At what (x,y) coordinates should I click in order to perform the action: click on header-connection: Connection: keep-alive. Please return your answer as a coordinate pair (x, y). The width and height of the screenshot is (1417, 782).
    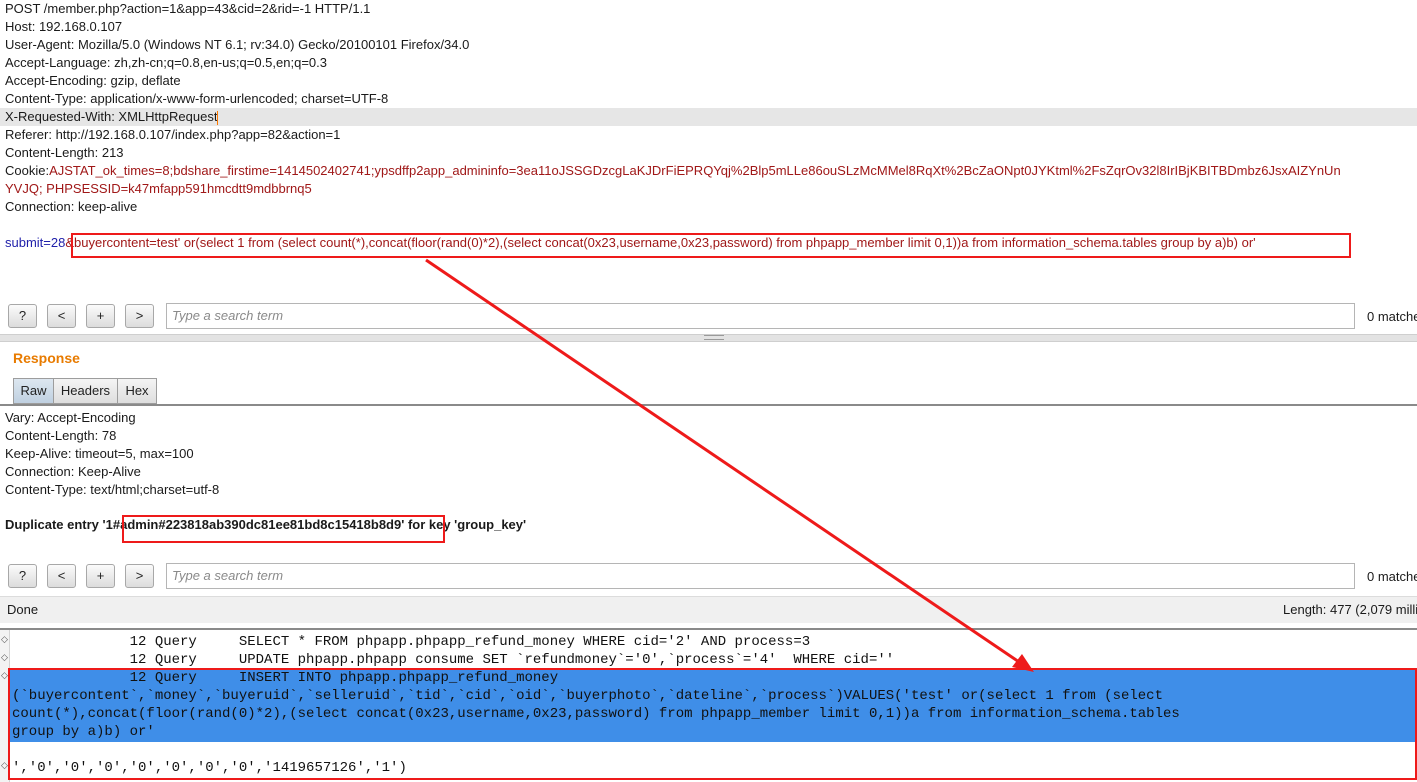
    Looking at the image, I should click on (71, 206).